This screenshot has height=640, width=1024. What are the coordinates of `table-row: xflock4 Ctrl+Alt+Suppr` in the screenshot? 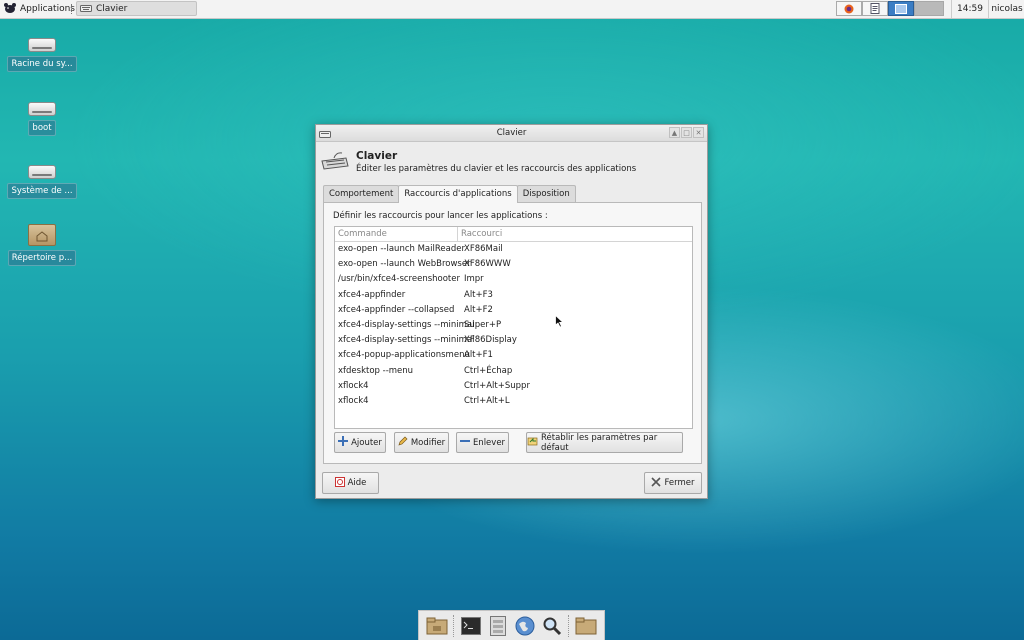 It's located at (513, 386).